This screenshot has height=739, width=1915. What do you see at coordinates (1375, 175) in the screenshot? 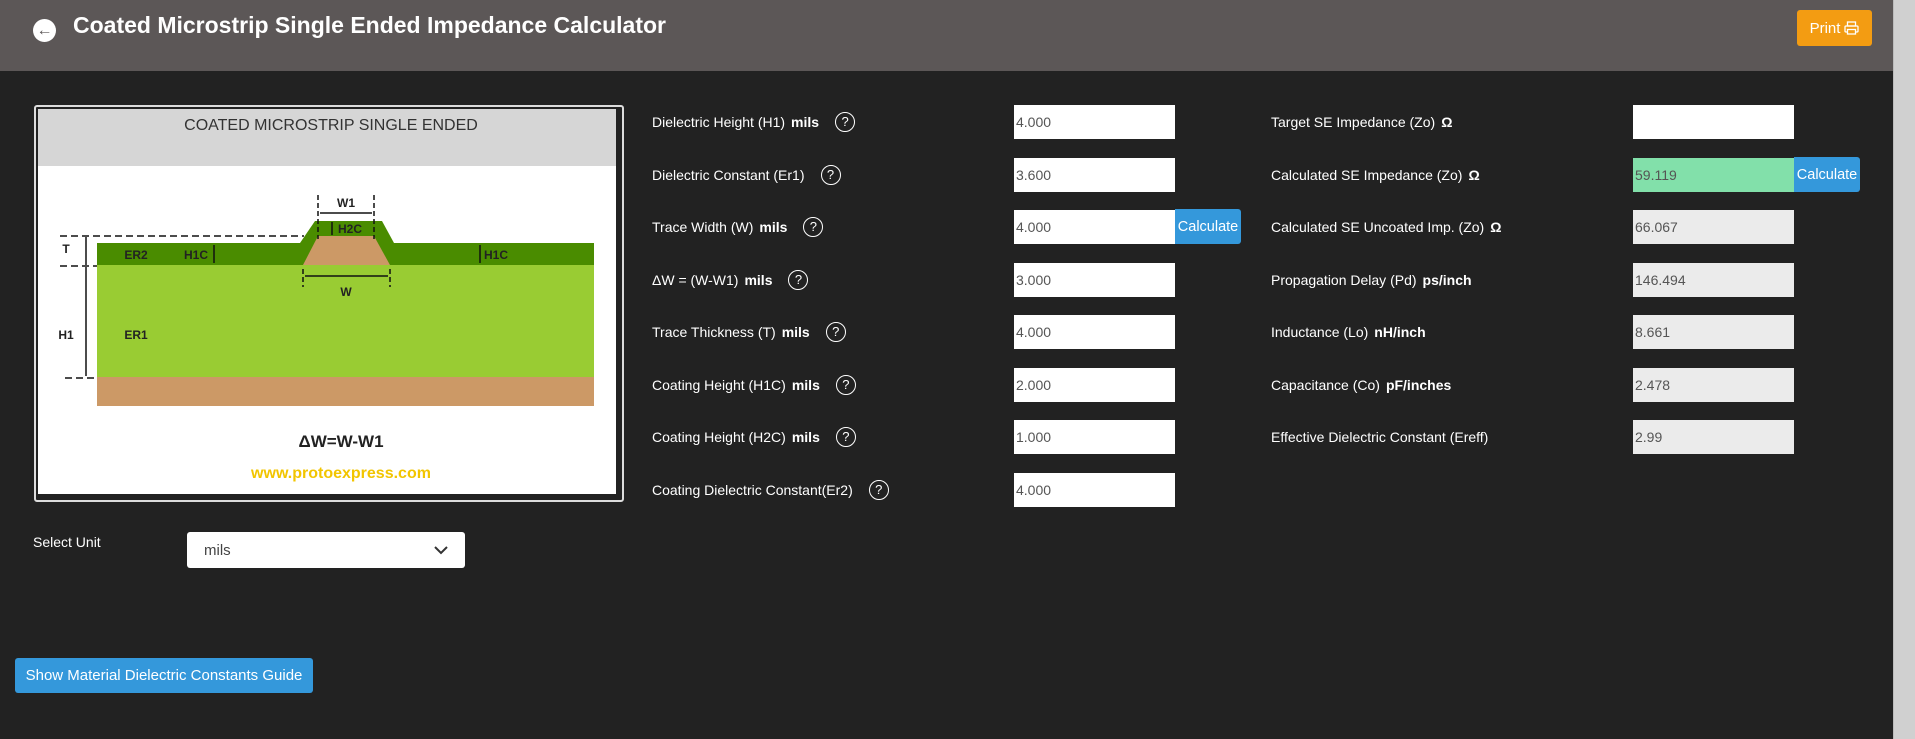
I see `output-label-calc-zo: Calculated SE Impedance (Zo) Ω` at bounding box center [1375, 175].